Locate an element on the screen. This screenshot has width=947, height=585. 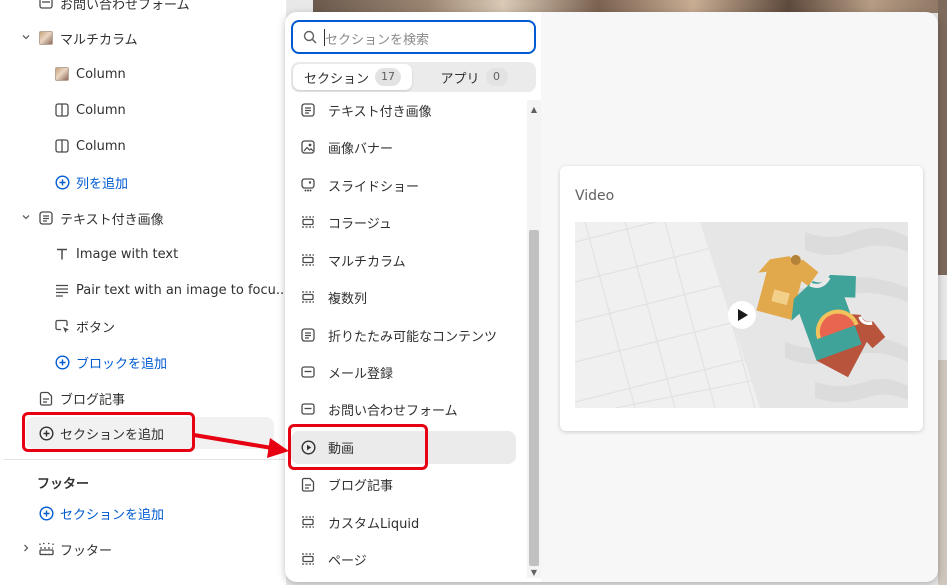
collapsible-icon is located at coordinates (308, 335).